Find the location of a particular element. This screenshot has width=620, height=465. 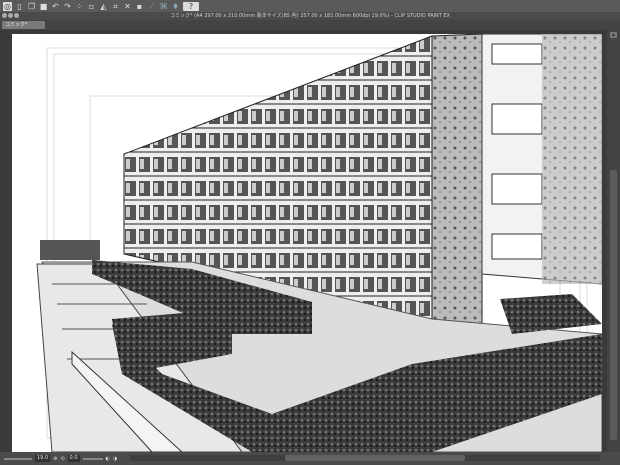

snap-grid-icon: ⌘ is located at coordinates (163, 6).